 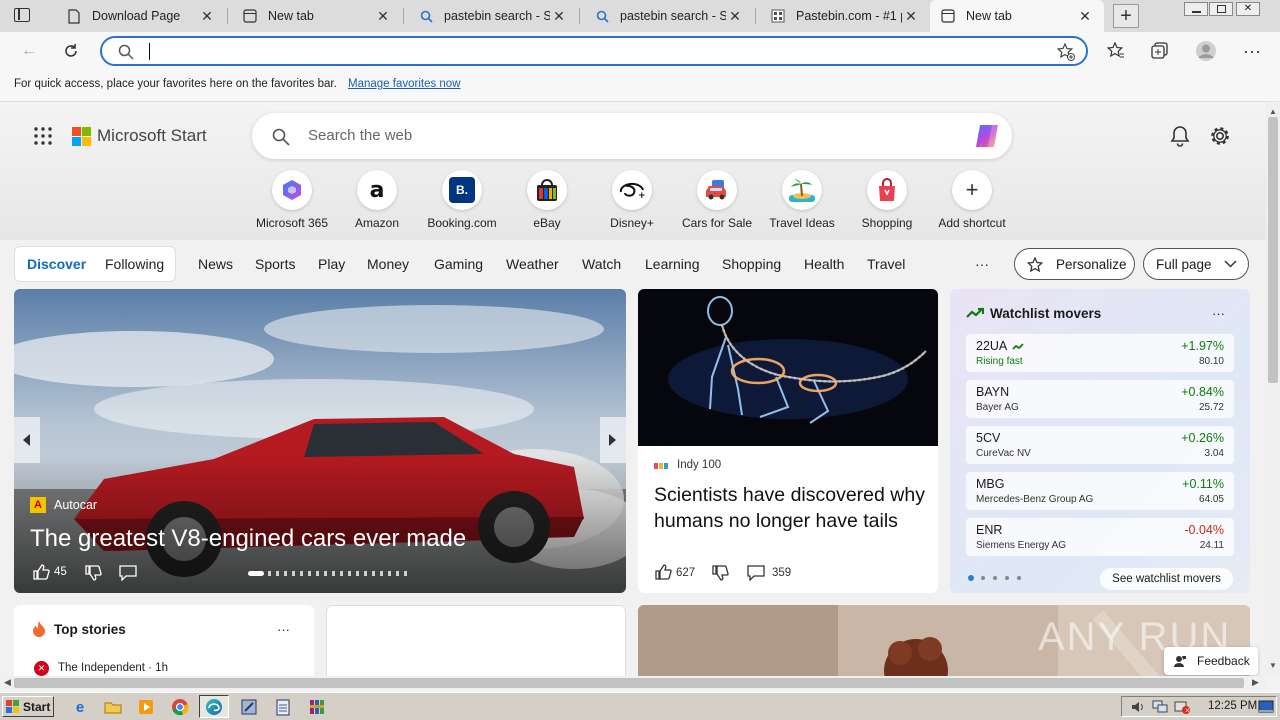 I want to click on watchlist-pager-dots, so click(x=998, y=578).